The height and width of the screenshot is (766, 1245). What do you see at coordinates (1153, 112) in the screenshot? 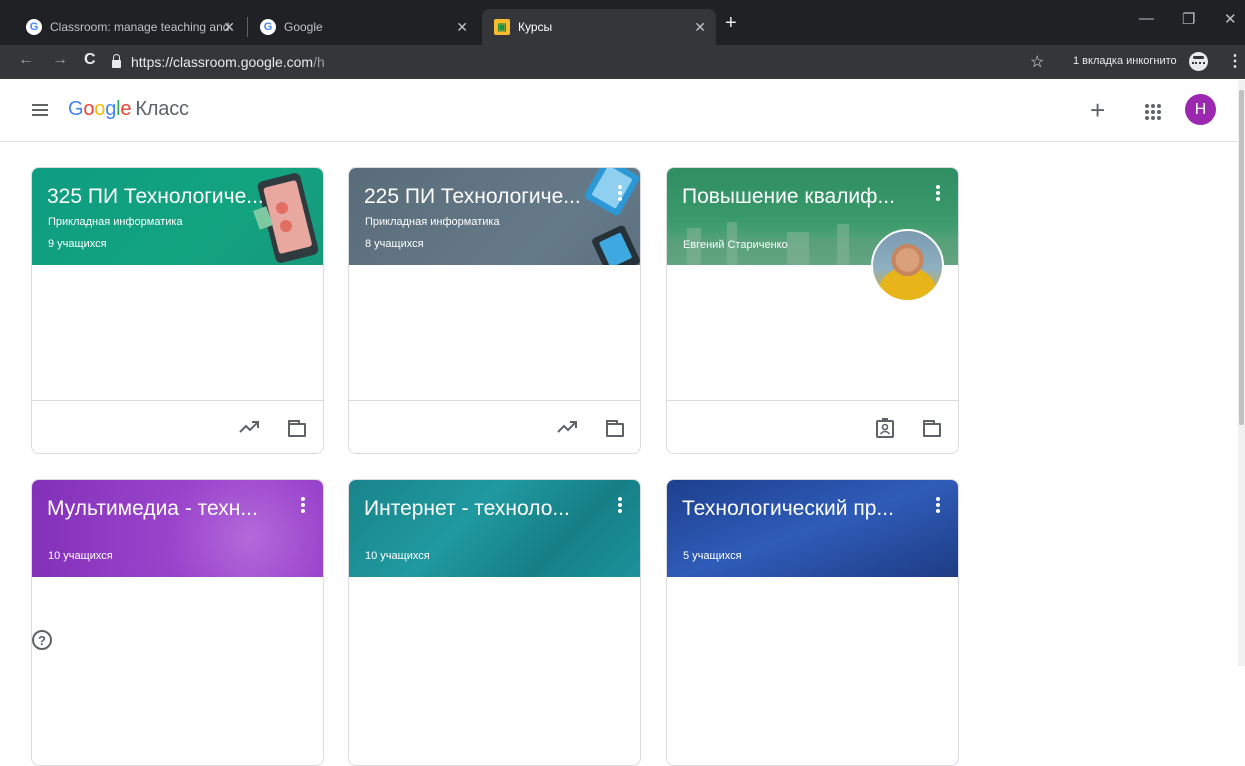
I see `google-apps-icon` at bounding box center [1153, 112].